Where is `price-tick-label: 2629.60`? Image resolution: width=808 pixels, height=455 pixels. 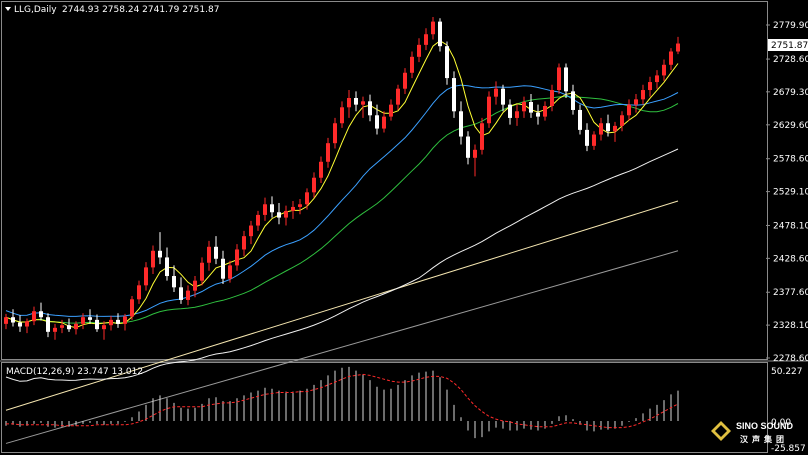
price-tick-label: 2629.60 is located at coordinates (790, 126).